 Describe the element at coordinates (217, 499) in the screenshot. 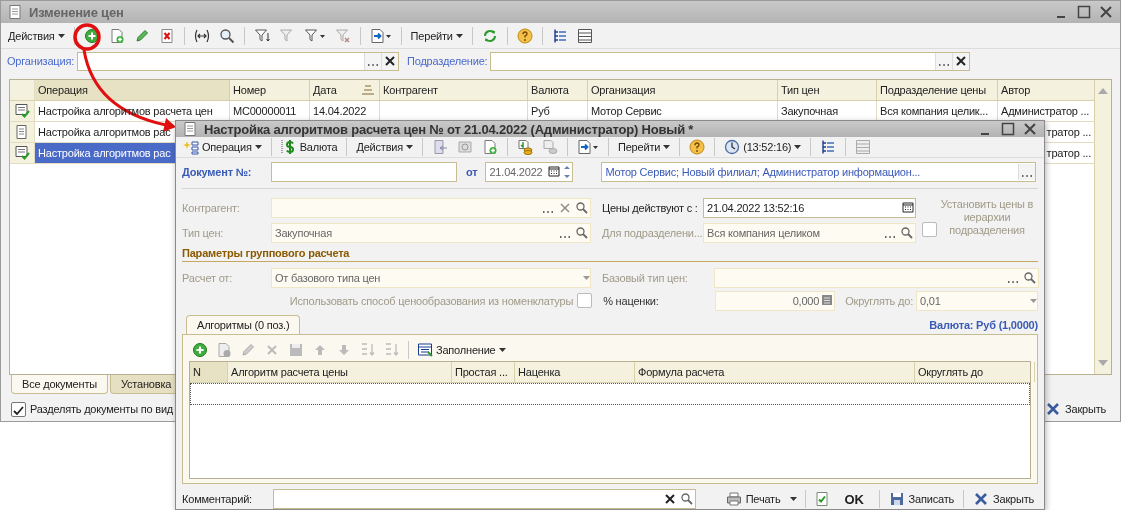

I see `field-label: Комментарий:` at that location.